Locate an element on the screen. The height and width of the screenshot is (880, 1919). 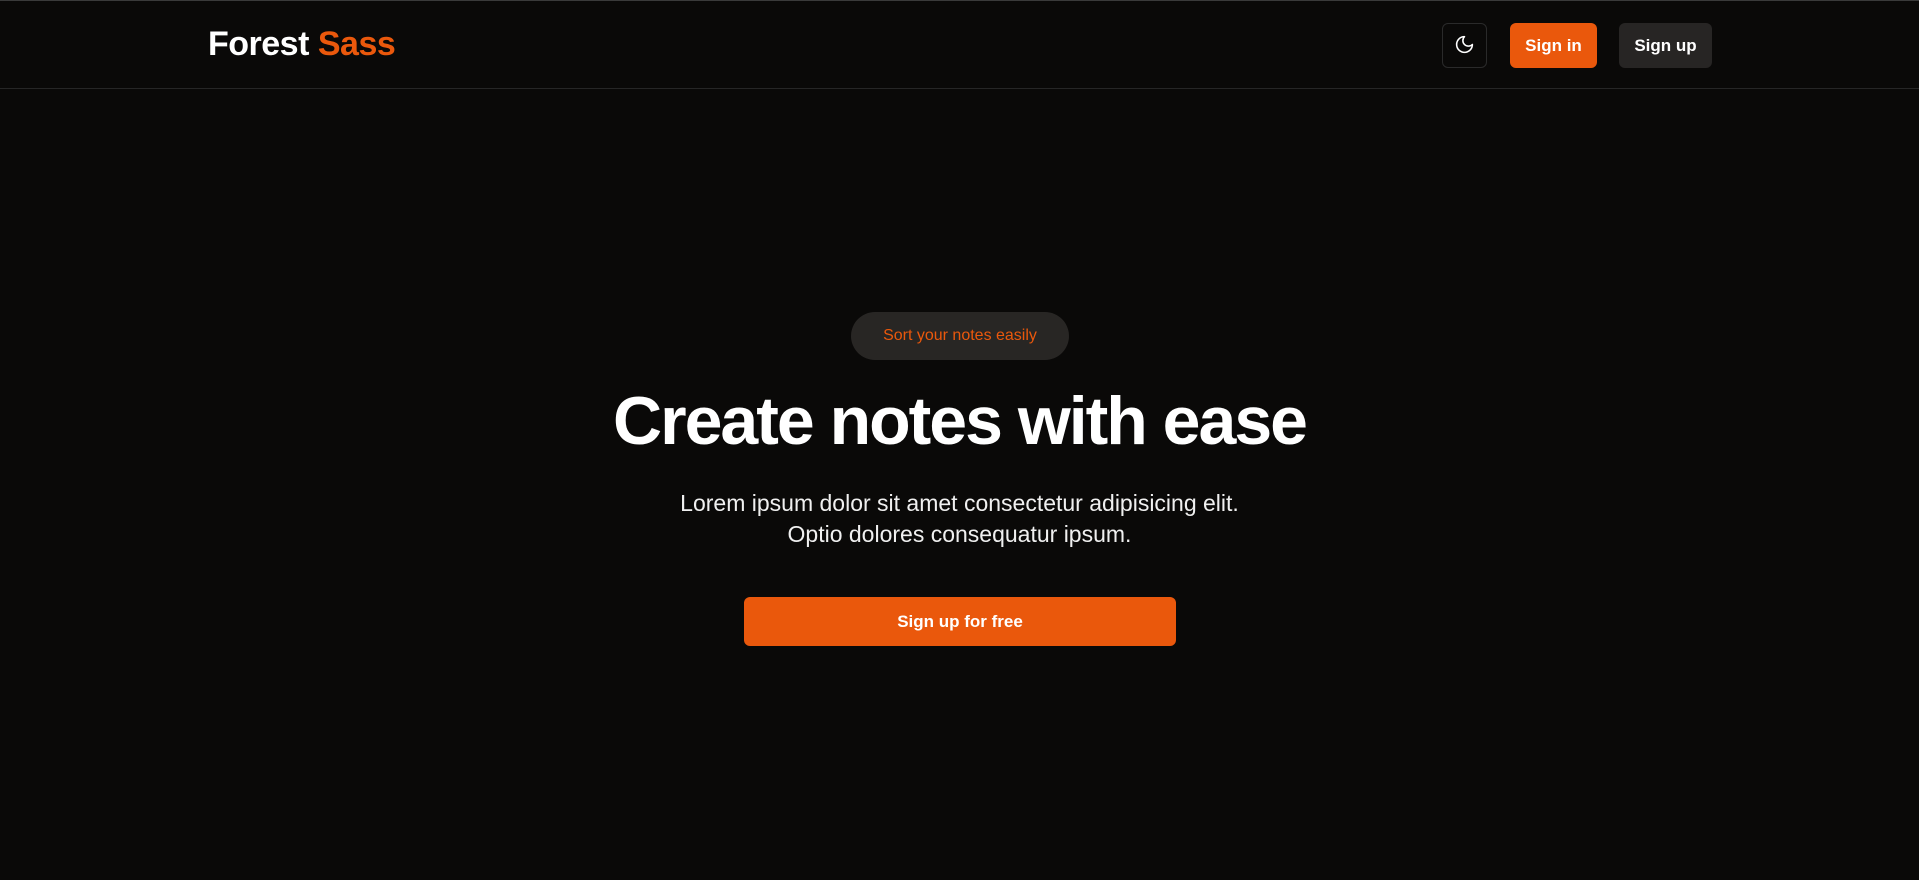
hero-tagline-pill: Sort your notes easily is located at coordinates (960, 336).